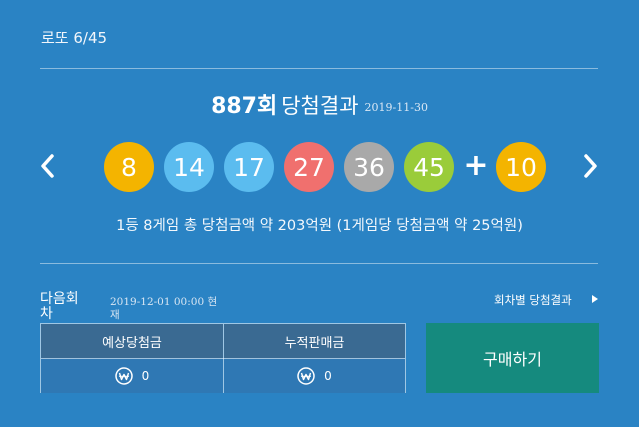 This screenshot has height=427, width=639. I want to click on winning-number-ball: 14, so click(189, 167).